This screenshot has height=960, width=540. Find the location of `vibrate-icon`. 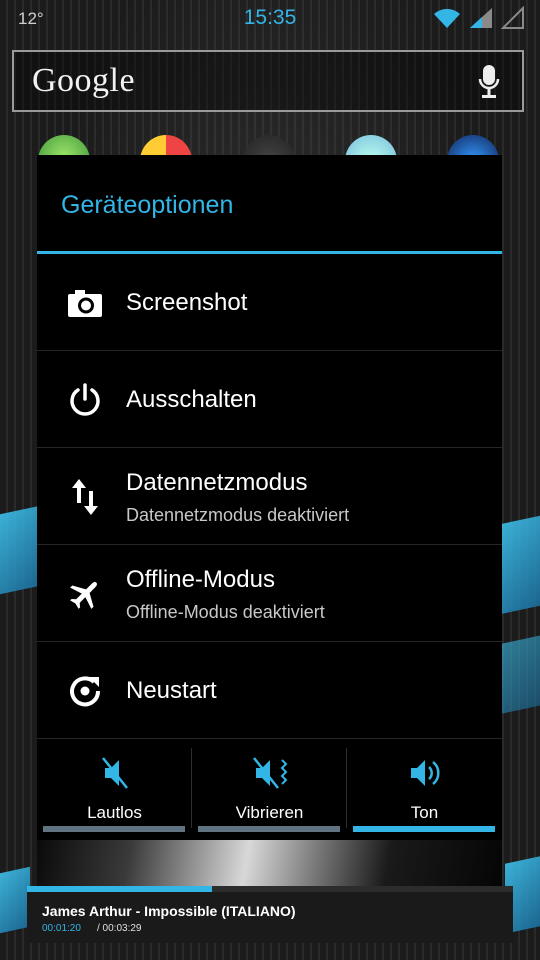

vibrate-icon is located at coordinates (269, 773).